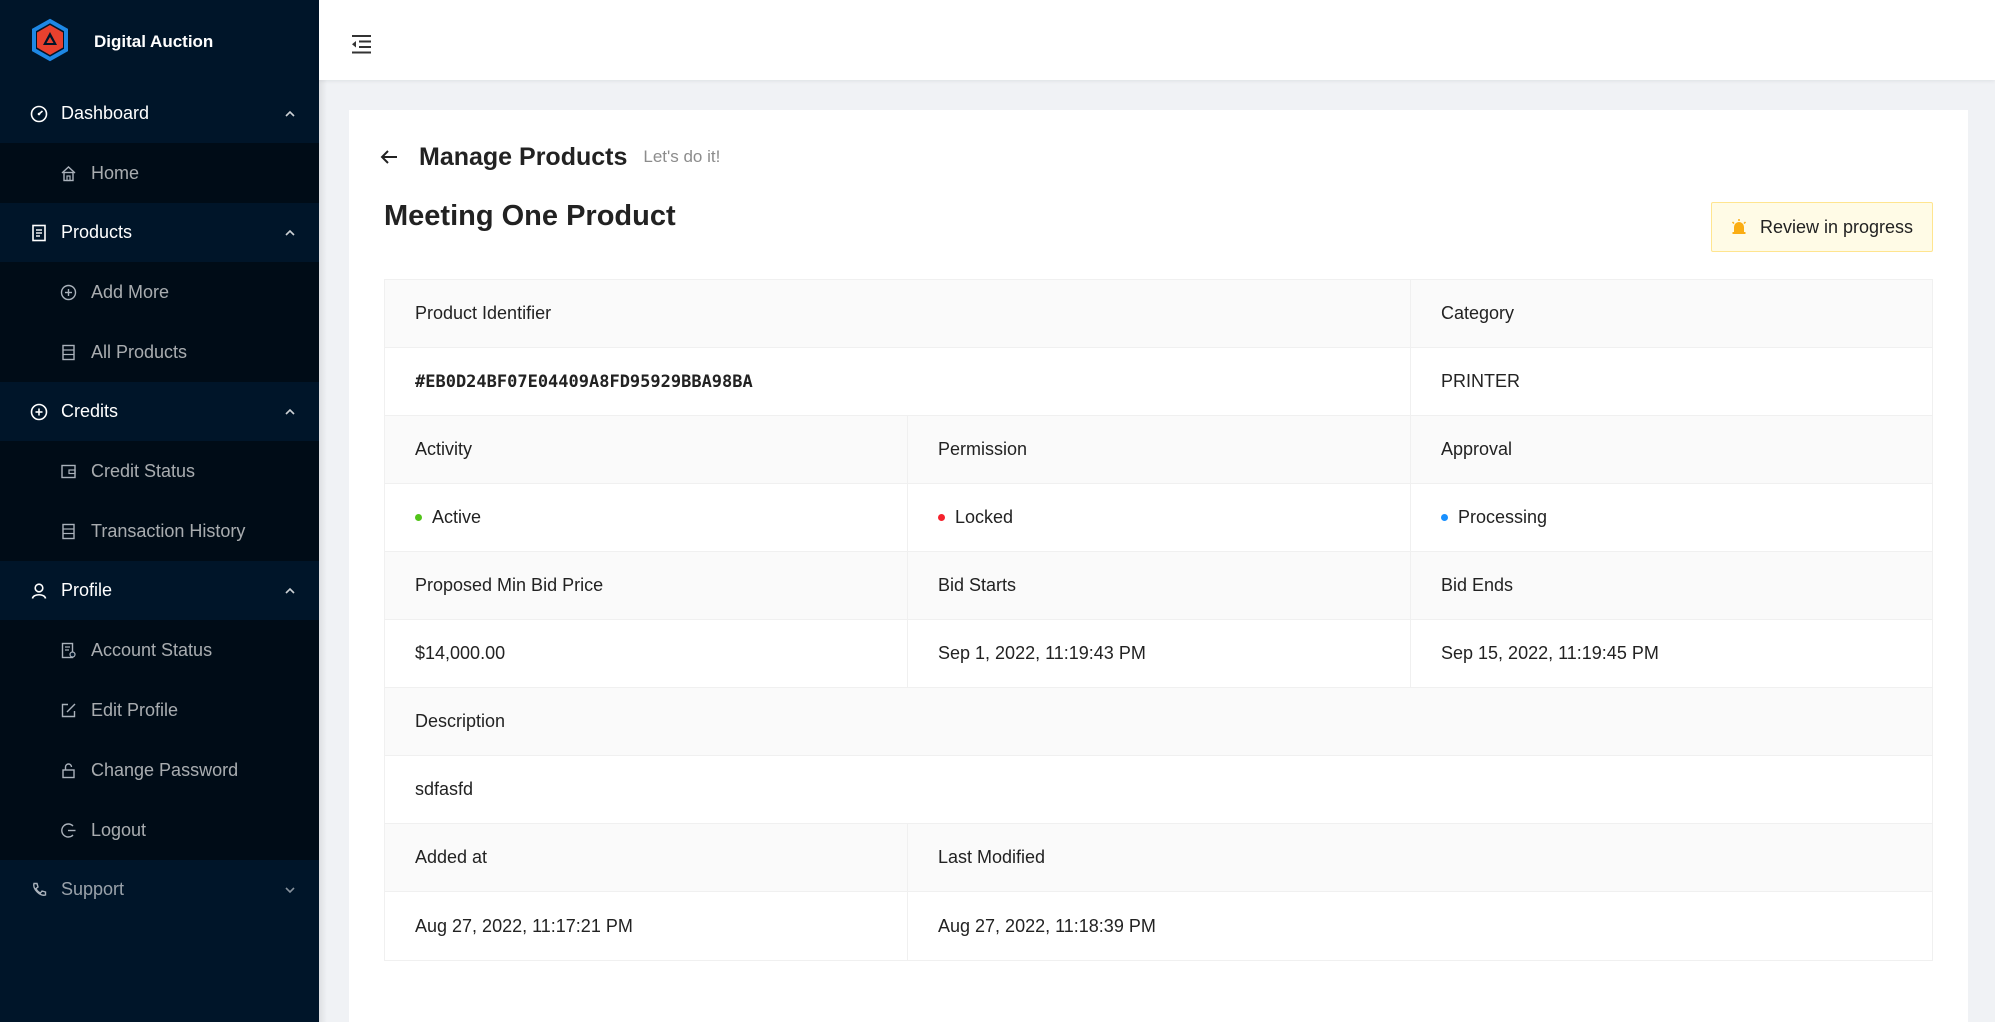 Image resolution: width=1995 pixels, height=1022 pixels. What do you see at coordinates (1158, 790) in the screenshot?
I see `table-row: sdfasfd` at bounding box center [1158, 790].